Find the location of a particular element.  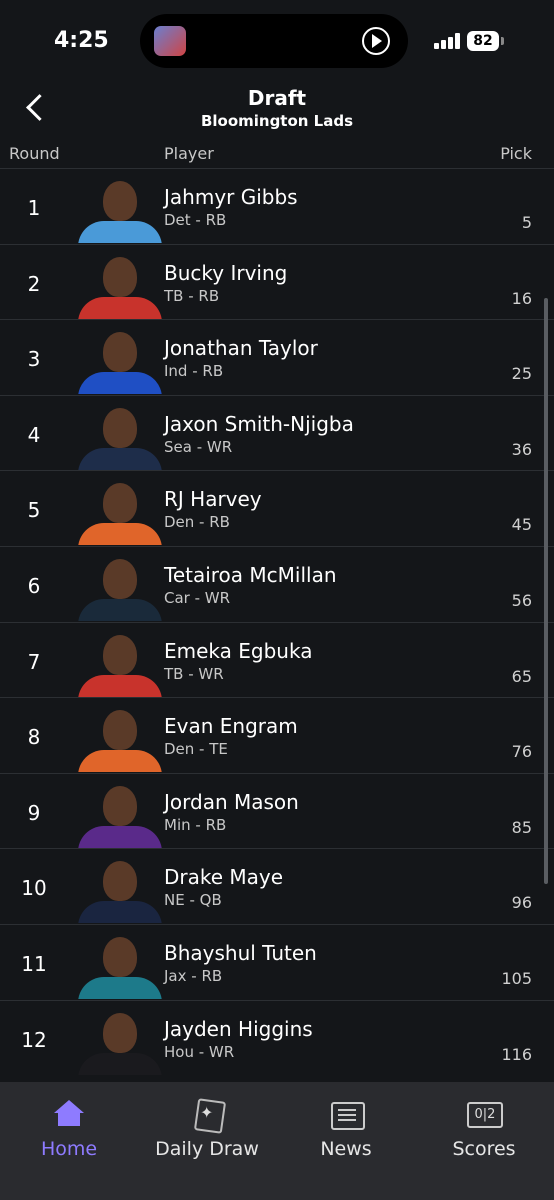

pick-row: 2 Bucky Irving TB - RB 16 is located at coordinates (277, 281).